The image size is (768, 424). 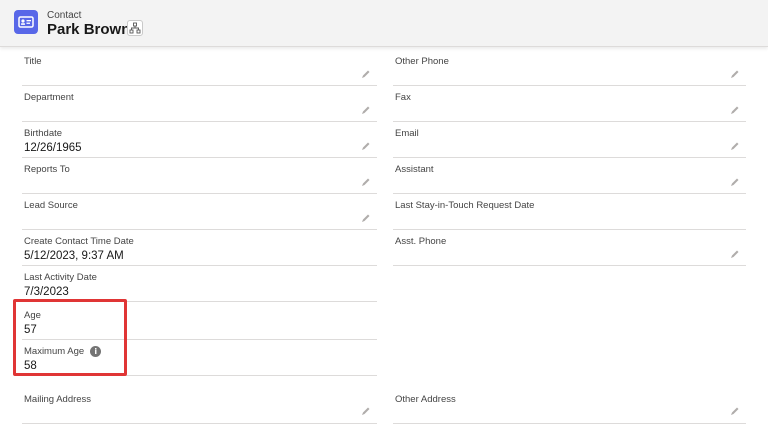 What do you see at coordinates (569, 212) in the screenshot?
I see `field-last-stay-in-touch-request-date: Last Stay-in-Touch Request Date` at bounding box center [569, 212].